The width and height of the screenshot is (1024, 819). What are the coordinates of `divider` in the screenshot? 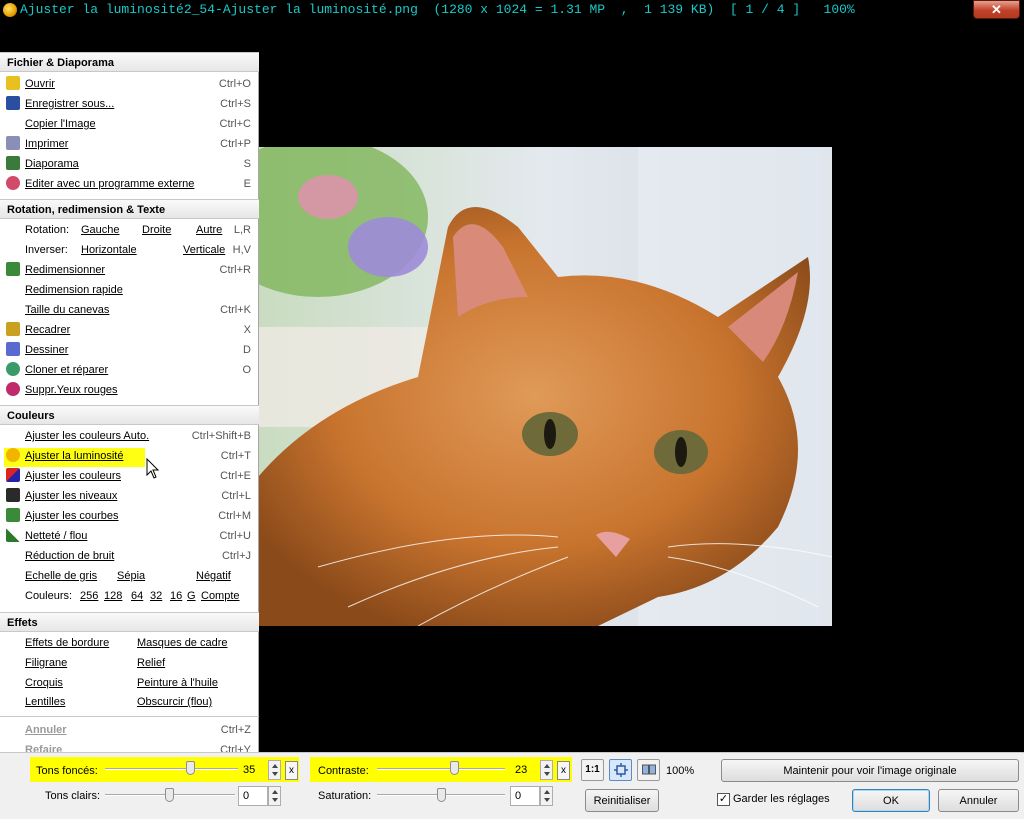 It's located at (129, 716).